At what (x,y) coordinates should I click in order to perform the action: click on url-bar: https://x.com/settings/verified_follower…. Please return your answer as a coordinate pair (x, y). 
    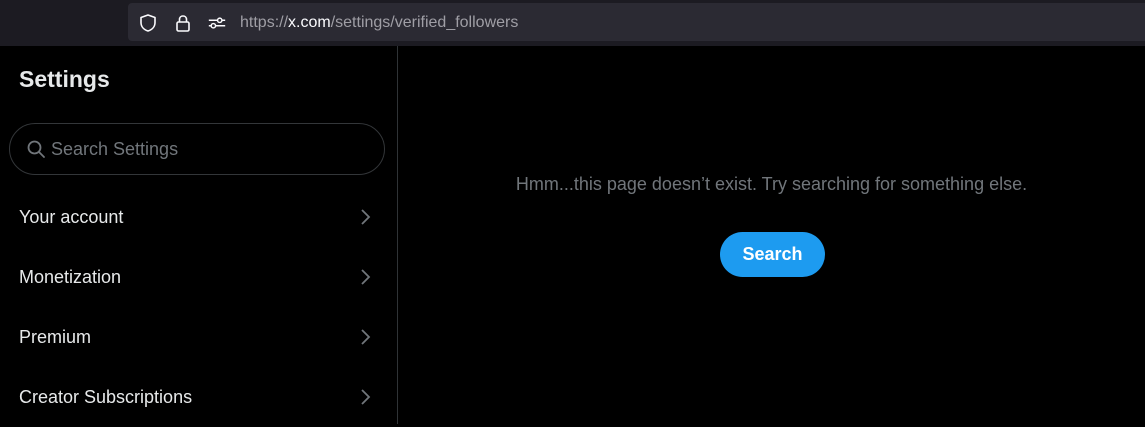
    Looking at the image, I should click on (636, 22).